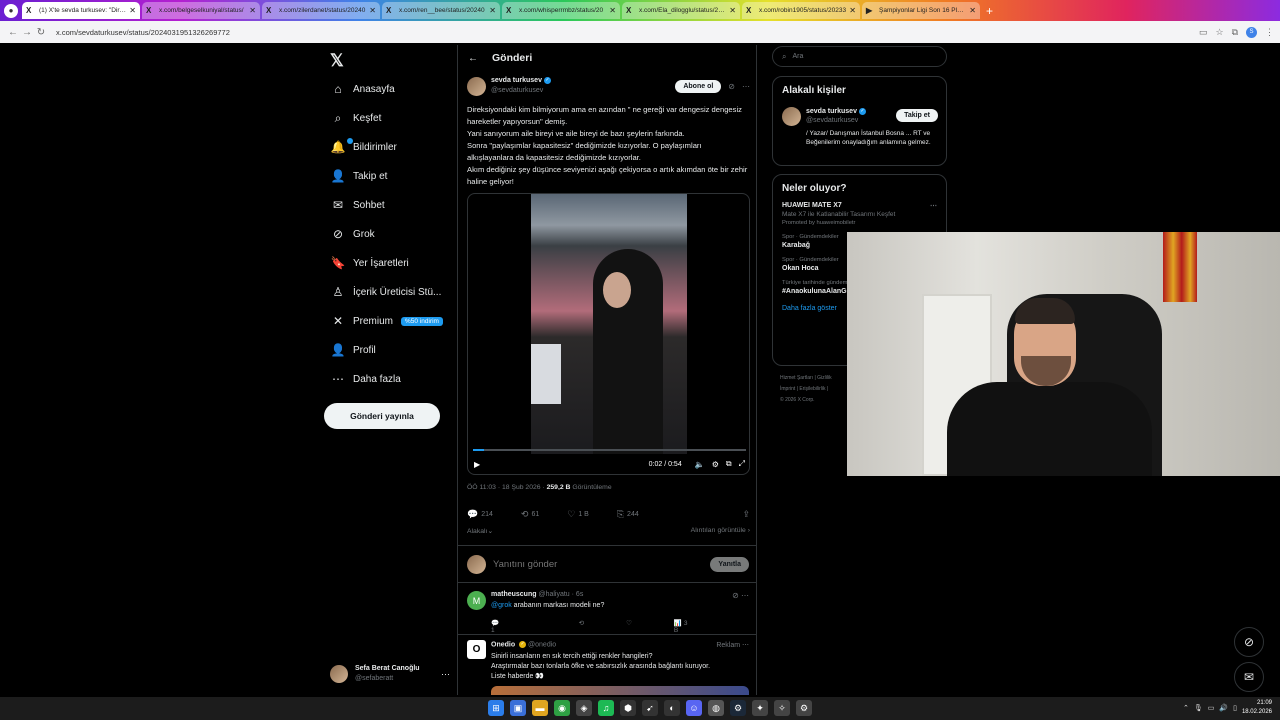 The width and height of the screenshot is (1280, 720). I want to click on ad-name: Onedio, so click(503, 644).